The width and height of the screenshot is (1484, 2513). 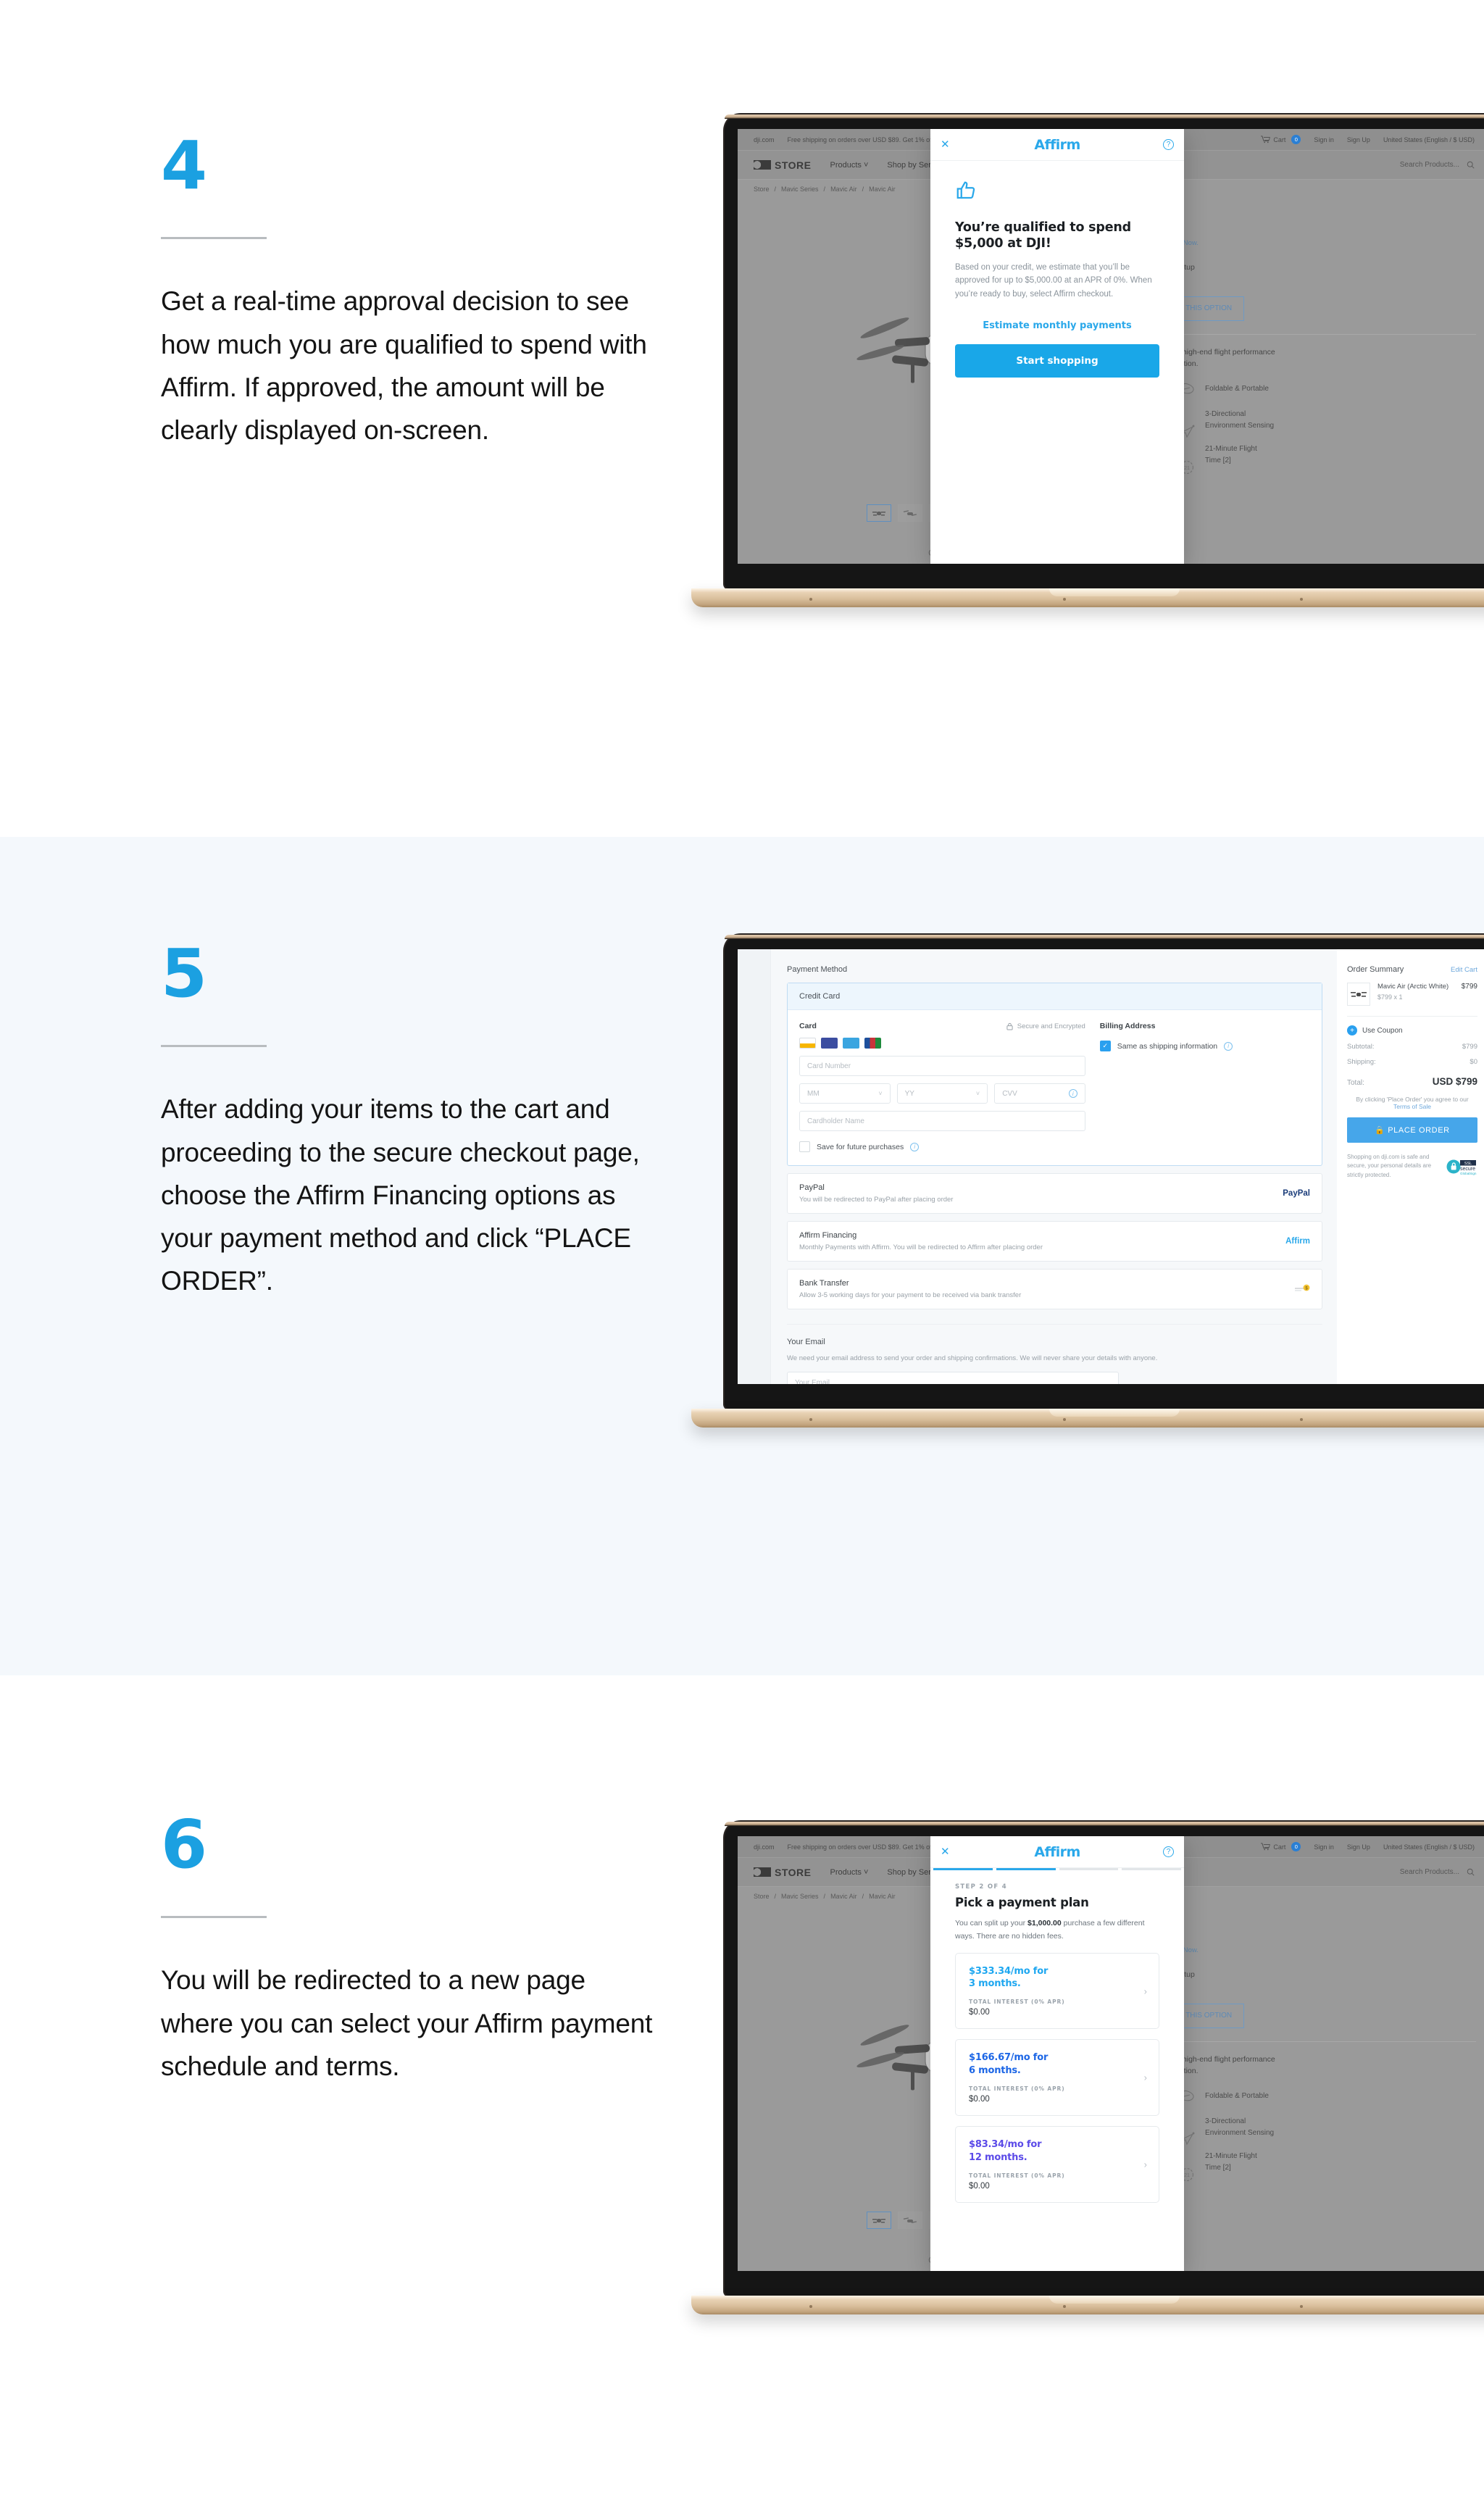 I want to click on svg-text: 21, so click(x=1187, y=468).